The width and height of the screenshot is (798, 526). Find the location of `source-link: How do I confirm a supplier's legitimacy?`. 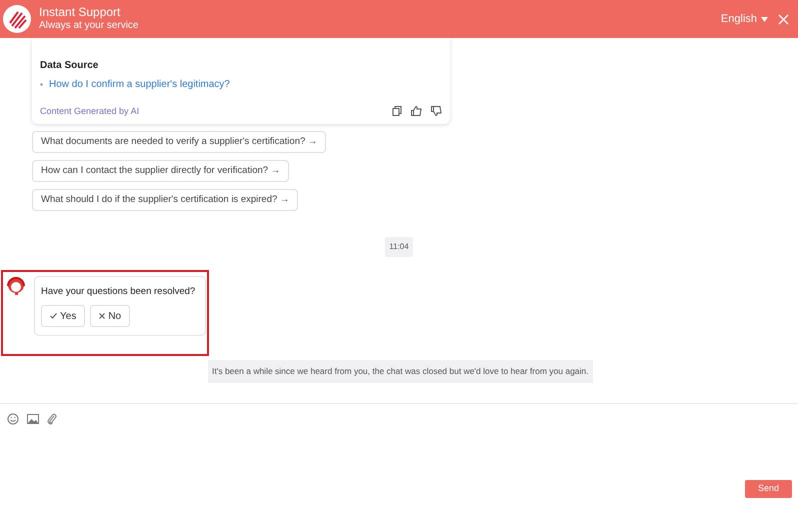

source-link: How do I confirm a supplier's legitimacy? is located at coordinates (139, 84).